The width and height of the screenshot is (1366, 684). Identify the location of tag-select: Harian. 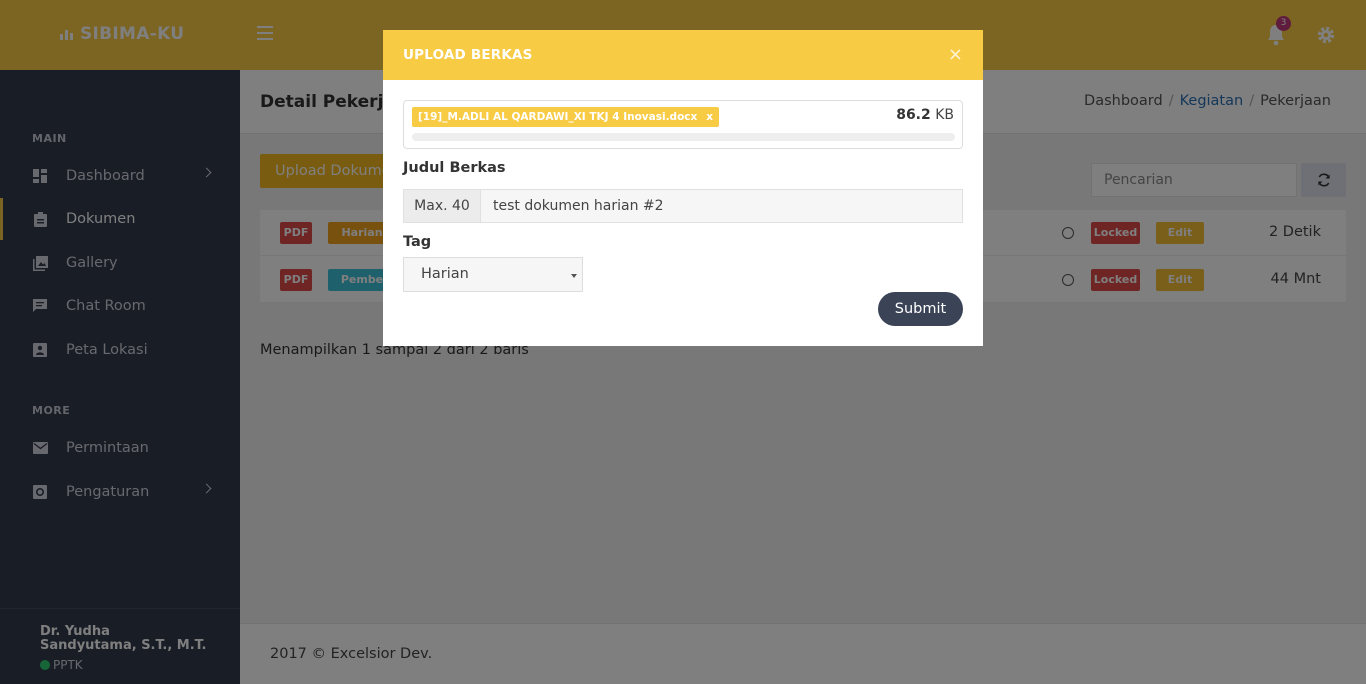
(493, 274).